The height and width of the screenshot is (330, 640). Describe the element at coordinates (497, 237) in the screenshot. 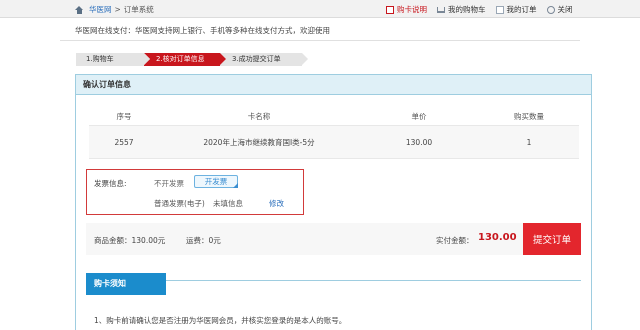

I see `paid-amount: 130.00` at that location.